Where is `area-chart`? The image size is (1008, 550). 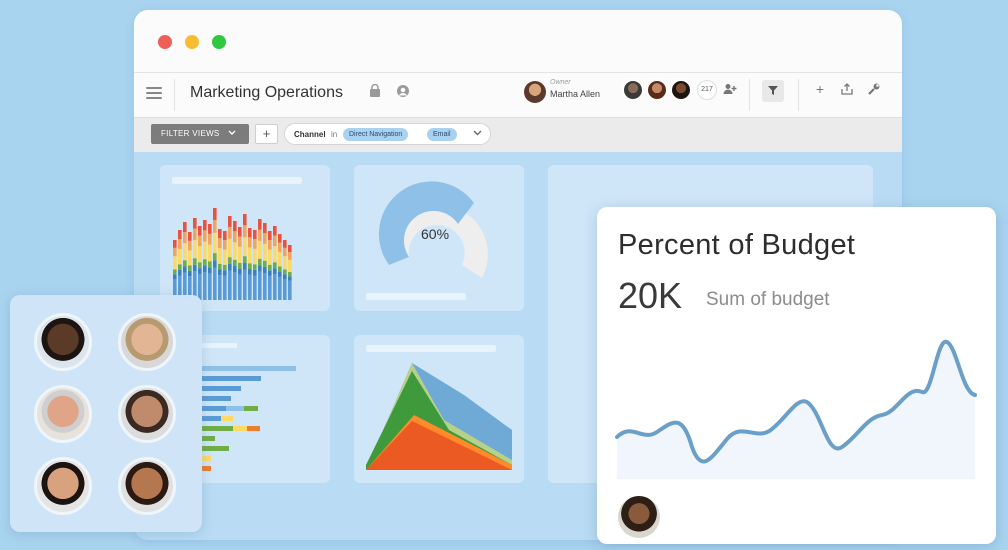 area-chart is located at coordinates (439, 416).